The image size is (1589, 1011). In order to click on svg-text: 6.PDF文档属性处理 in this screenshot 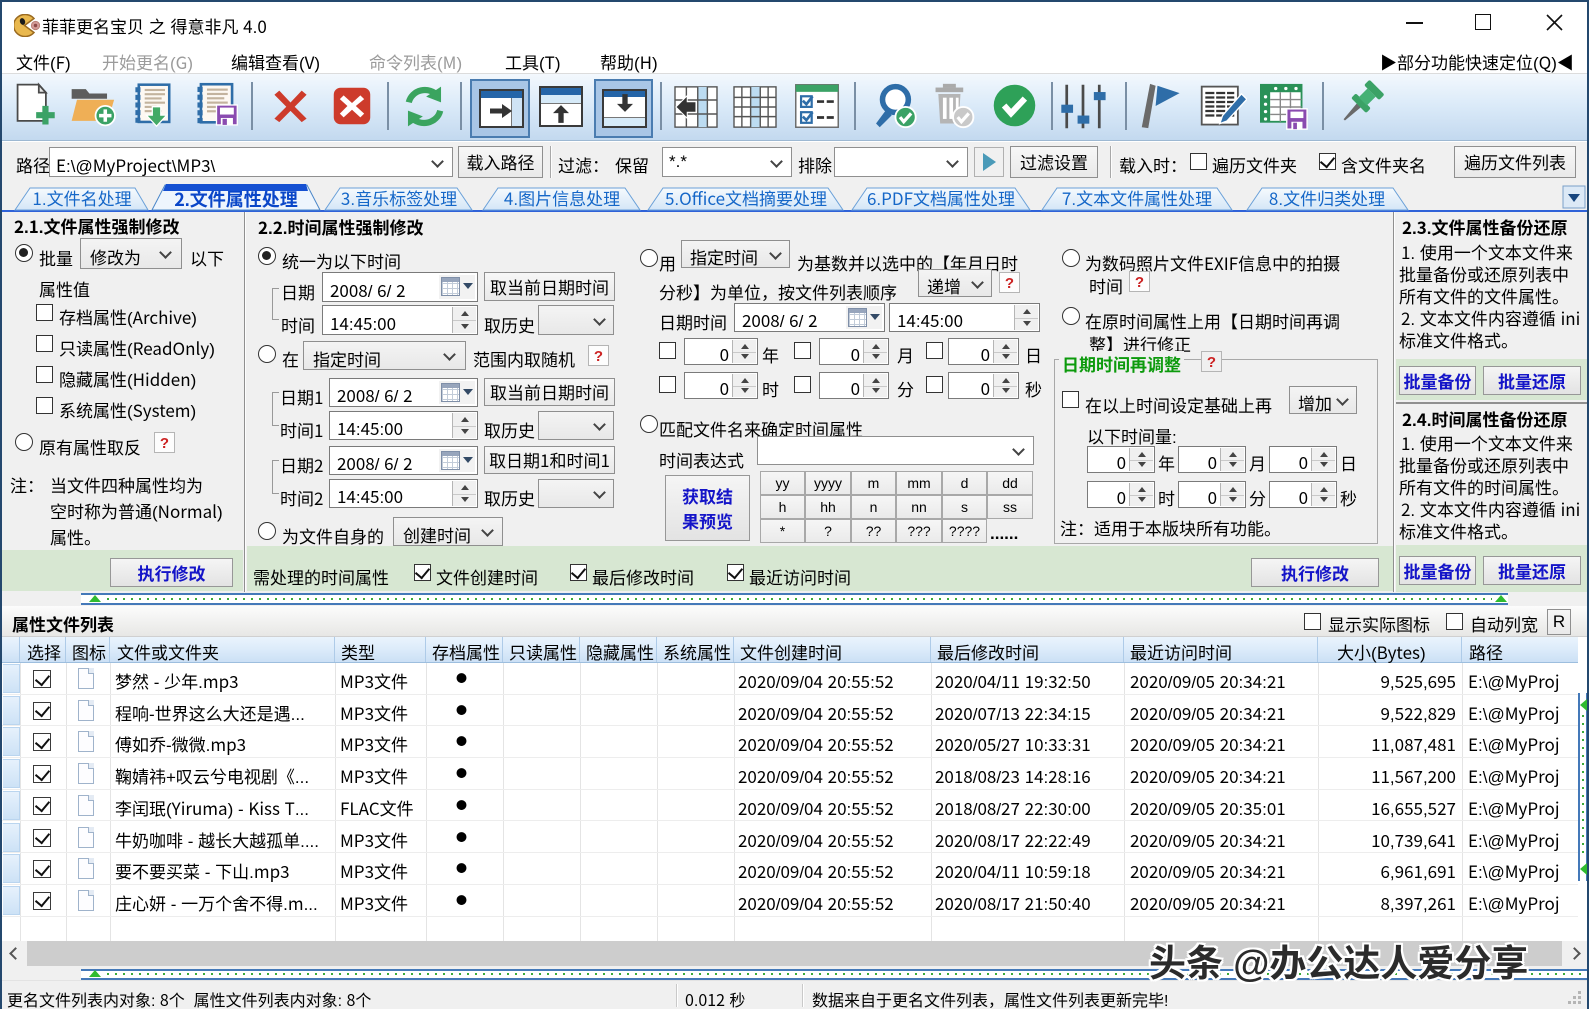, I will do `click(941, 197)`.